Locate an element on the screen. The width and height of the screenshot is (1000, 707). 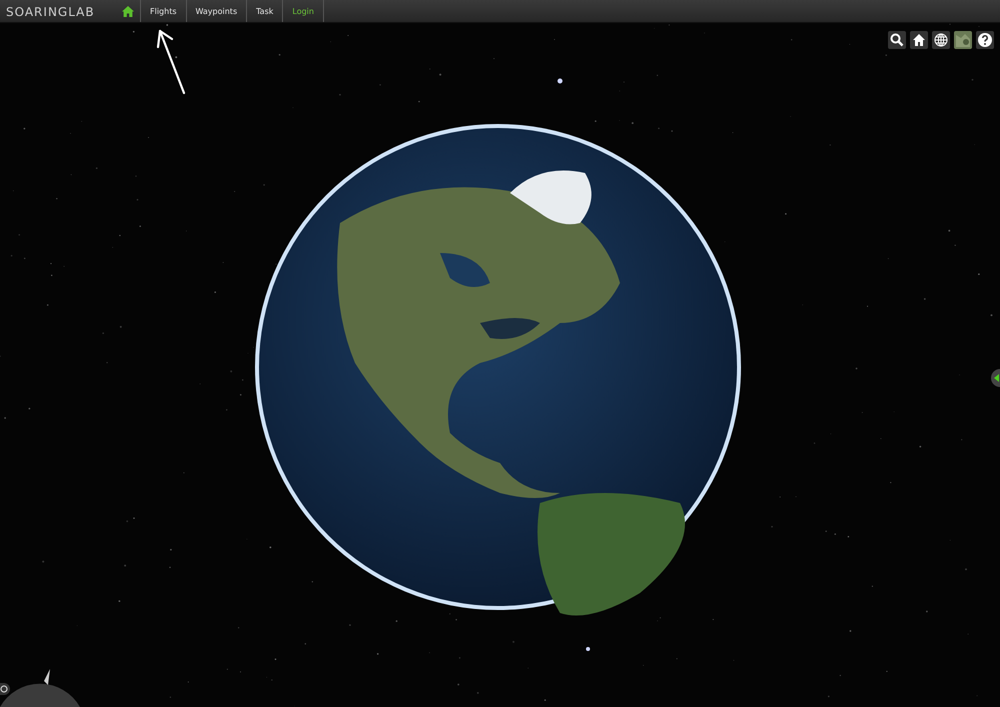
zoom-control-icon is located at coordinates (5, 689).